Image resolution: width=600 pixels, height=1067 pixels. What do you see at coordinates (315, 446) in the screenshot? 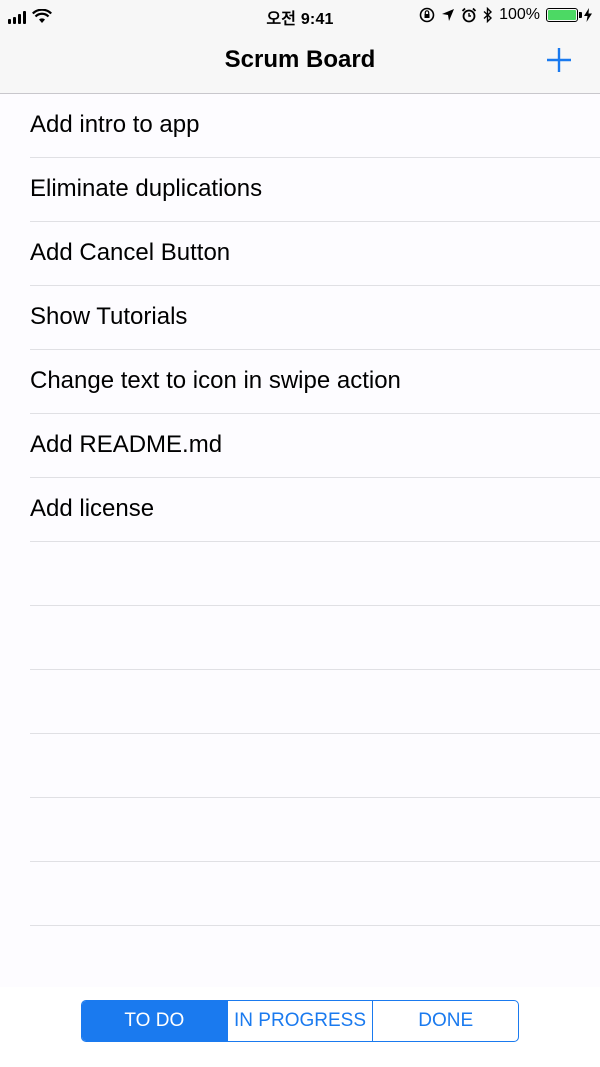
I see `list-item: Add README.md` at bounding box center [315, 446].